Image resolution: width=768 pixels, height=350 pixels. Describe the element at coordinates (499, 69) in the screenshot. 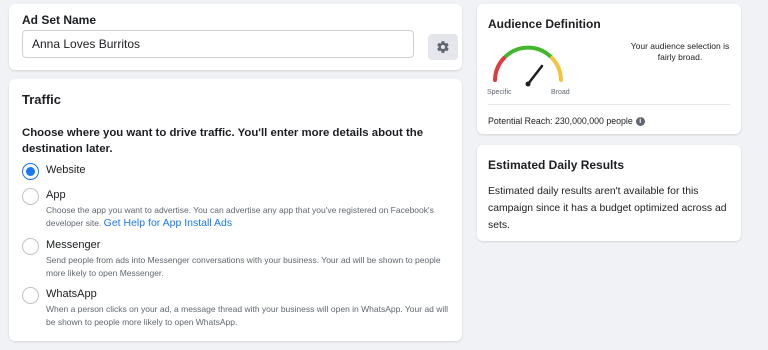

I see `gauge-red-arc` at that location.